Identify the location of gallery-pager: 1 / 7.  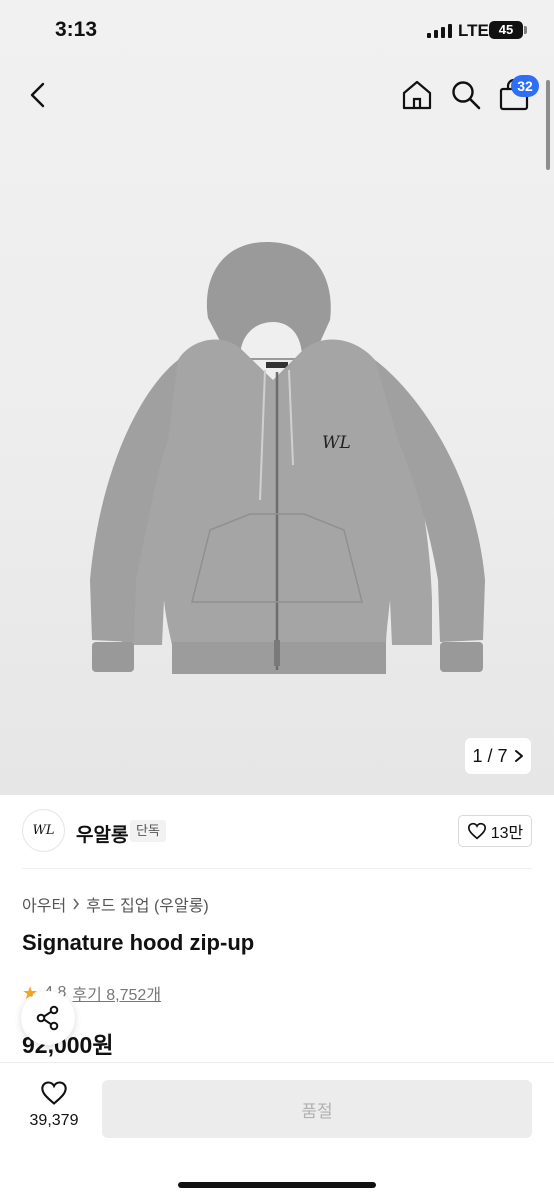
(498, 756).